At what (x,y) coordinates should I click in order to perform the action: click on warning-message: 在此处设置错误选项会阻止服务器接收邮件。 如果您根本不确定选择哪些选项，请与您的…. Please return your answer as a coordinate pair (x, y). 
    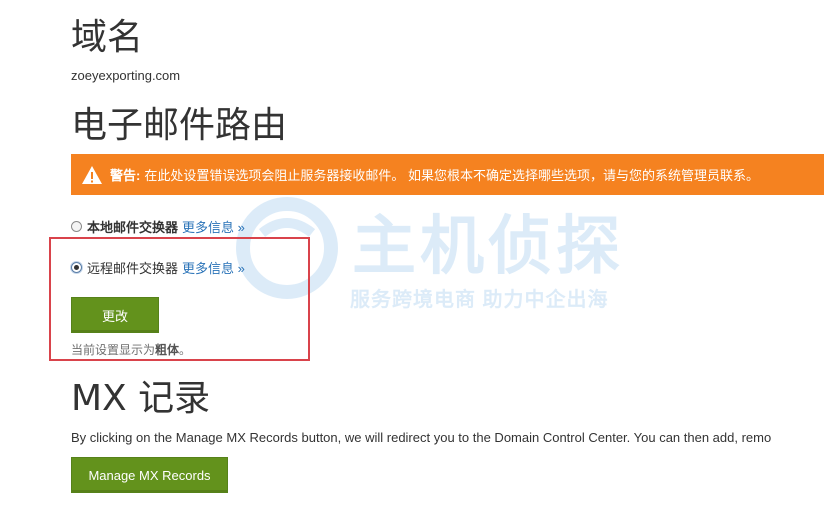
    Looking at the image, I should click on (451, 175).